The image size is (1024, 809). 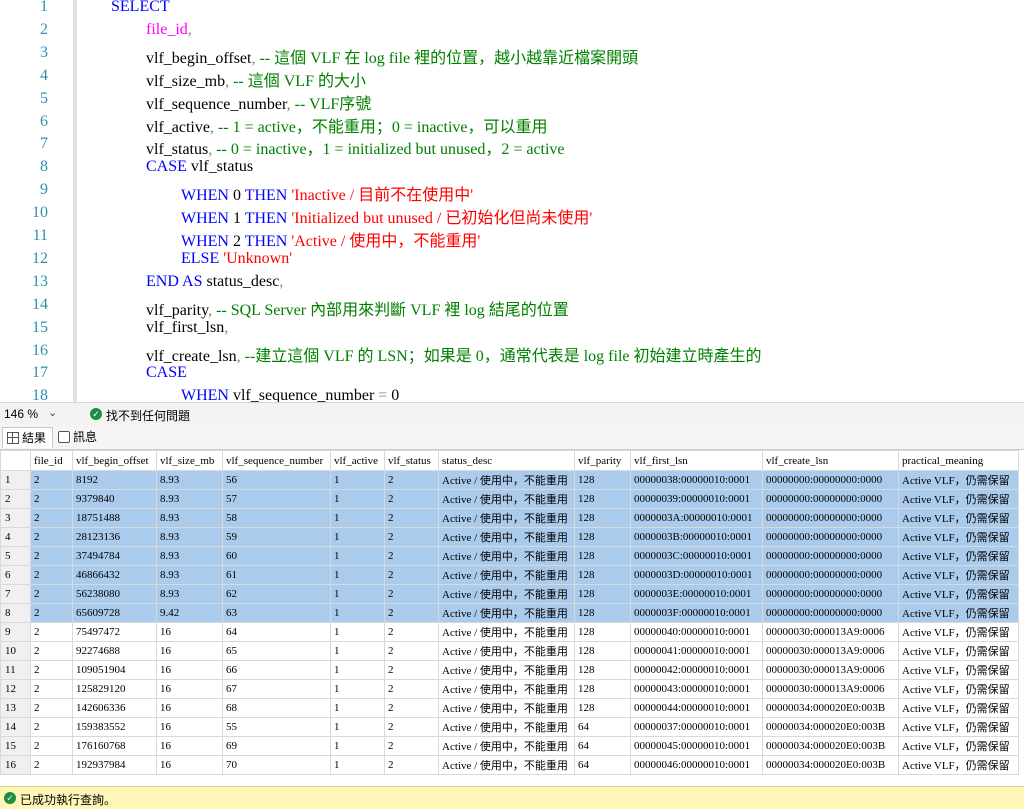 What do you see at coordinates (189, 518) in the screenshot?
I see `table-cell: 8.93` at bounding box center [189, 518].